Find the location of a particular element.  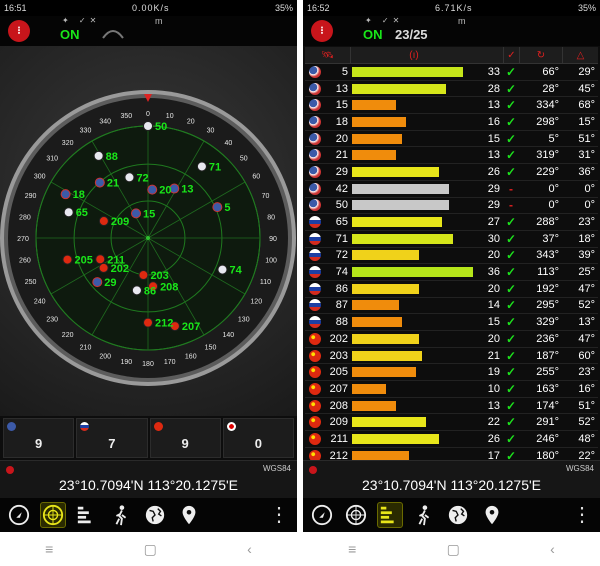

bearing-label: 240 is located at coordinates (40, 302).